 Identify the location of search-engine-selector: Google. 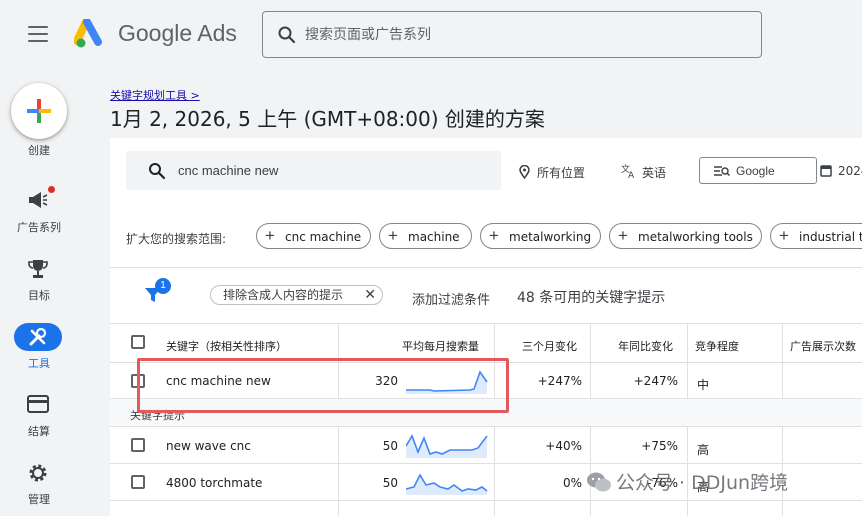
(758, 170).